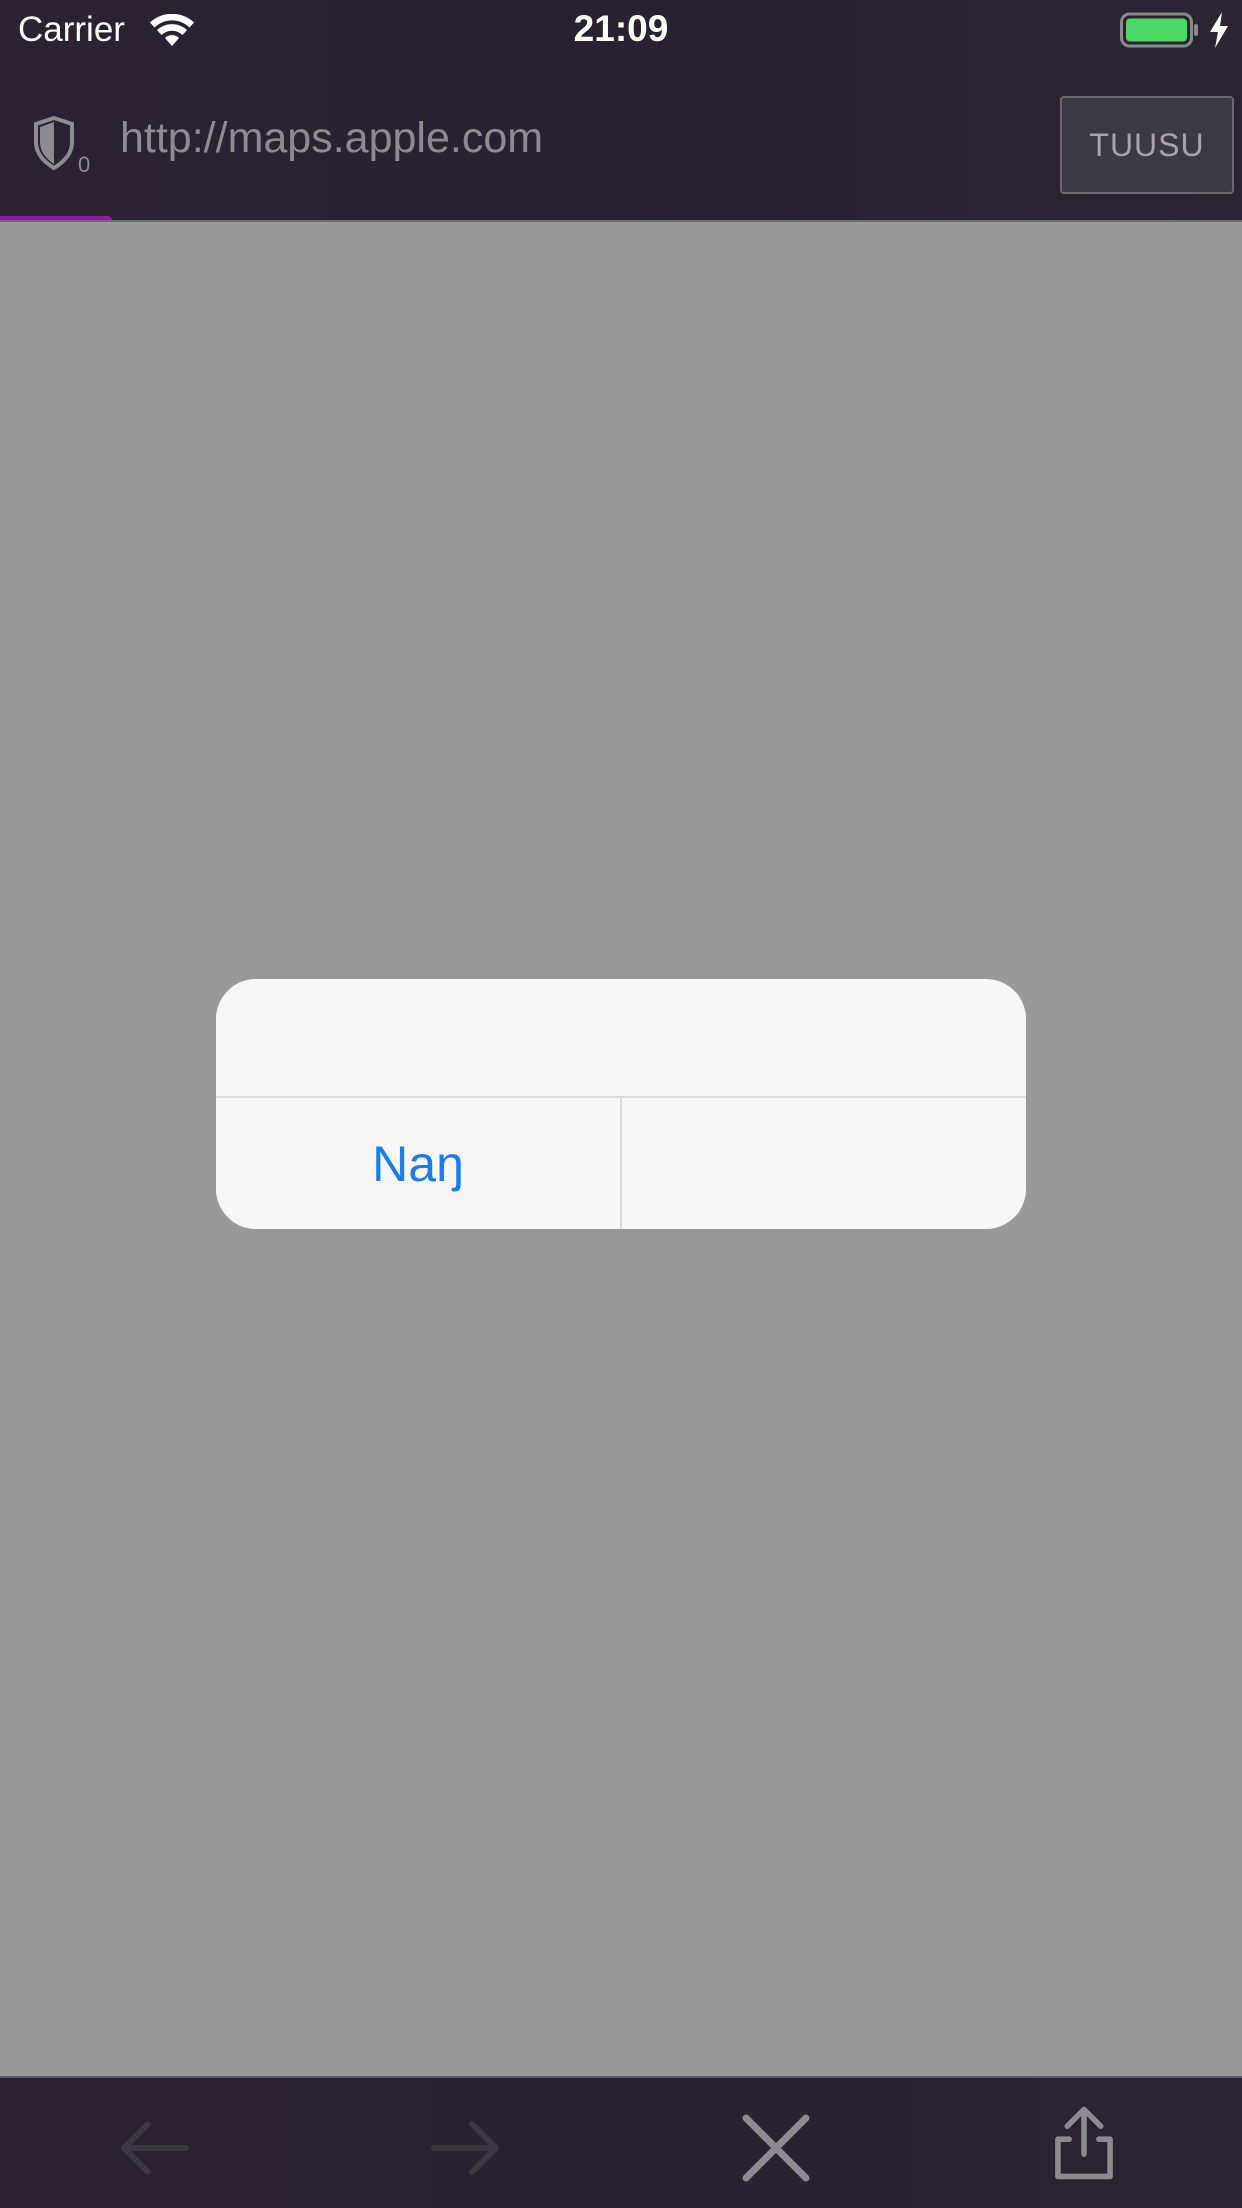 This screenshot has width=1242, height=2208. I want to click on alert-message-area, so click(621, 1037).